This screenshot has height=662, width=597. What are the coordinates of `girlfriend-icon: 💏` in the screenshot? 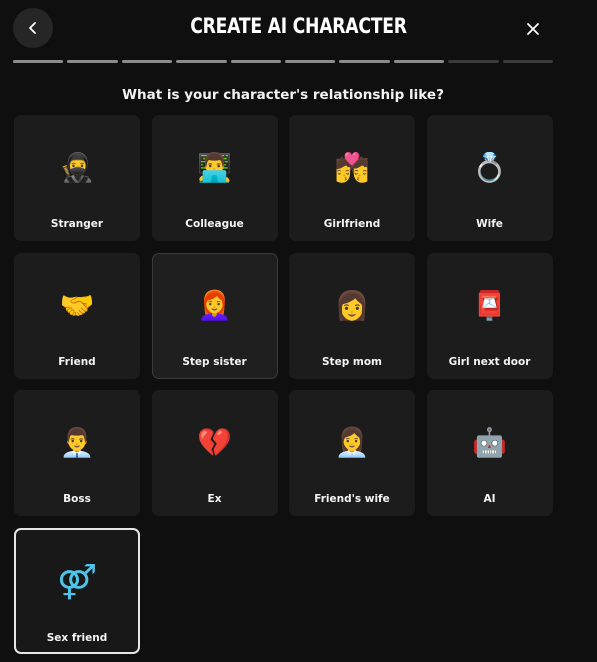 It's located at (352, 167).